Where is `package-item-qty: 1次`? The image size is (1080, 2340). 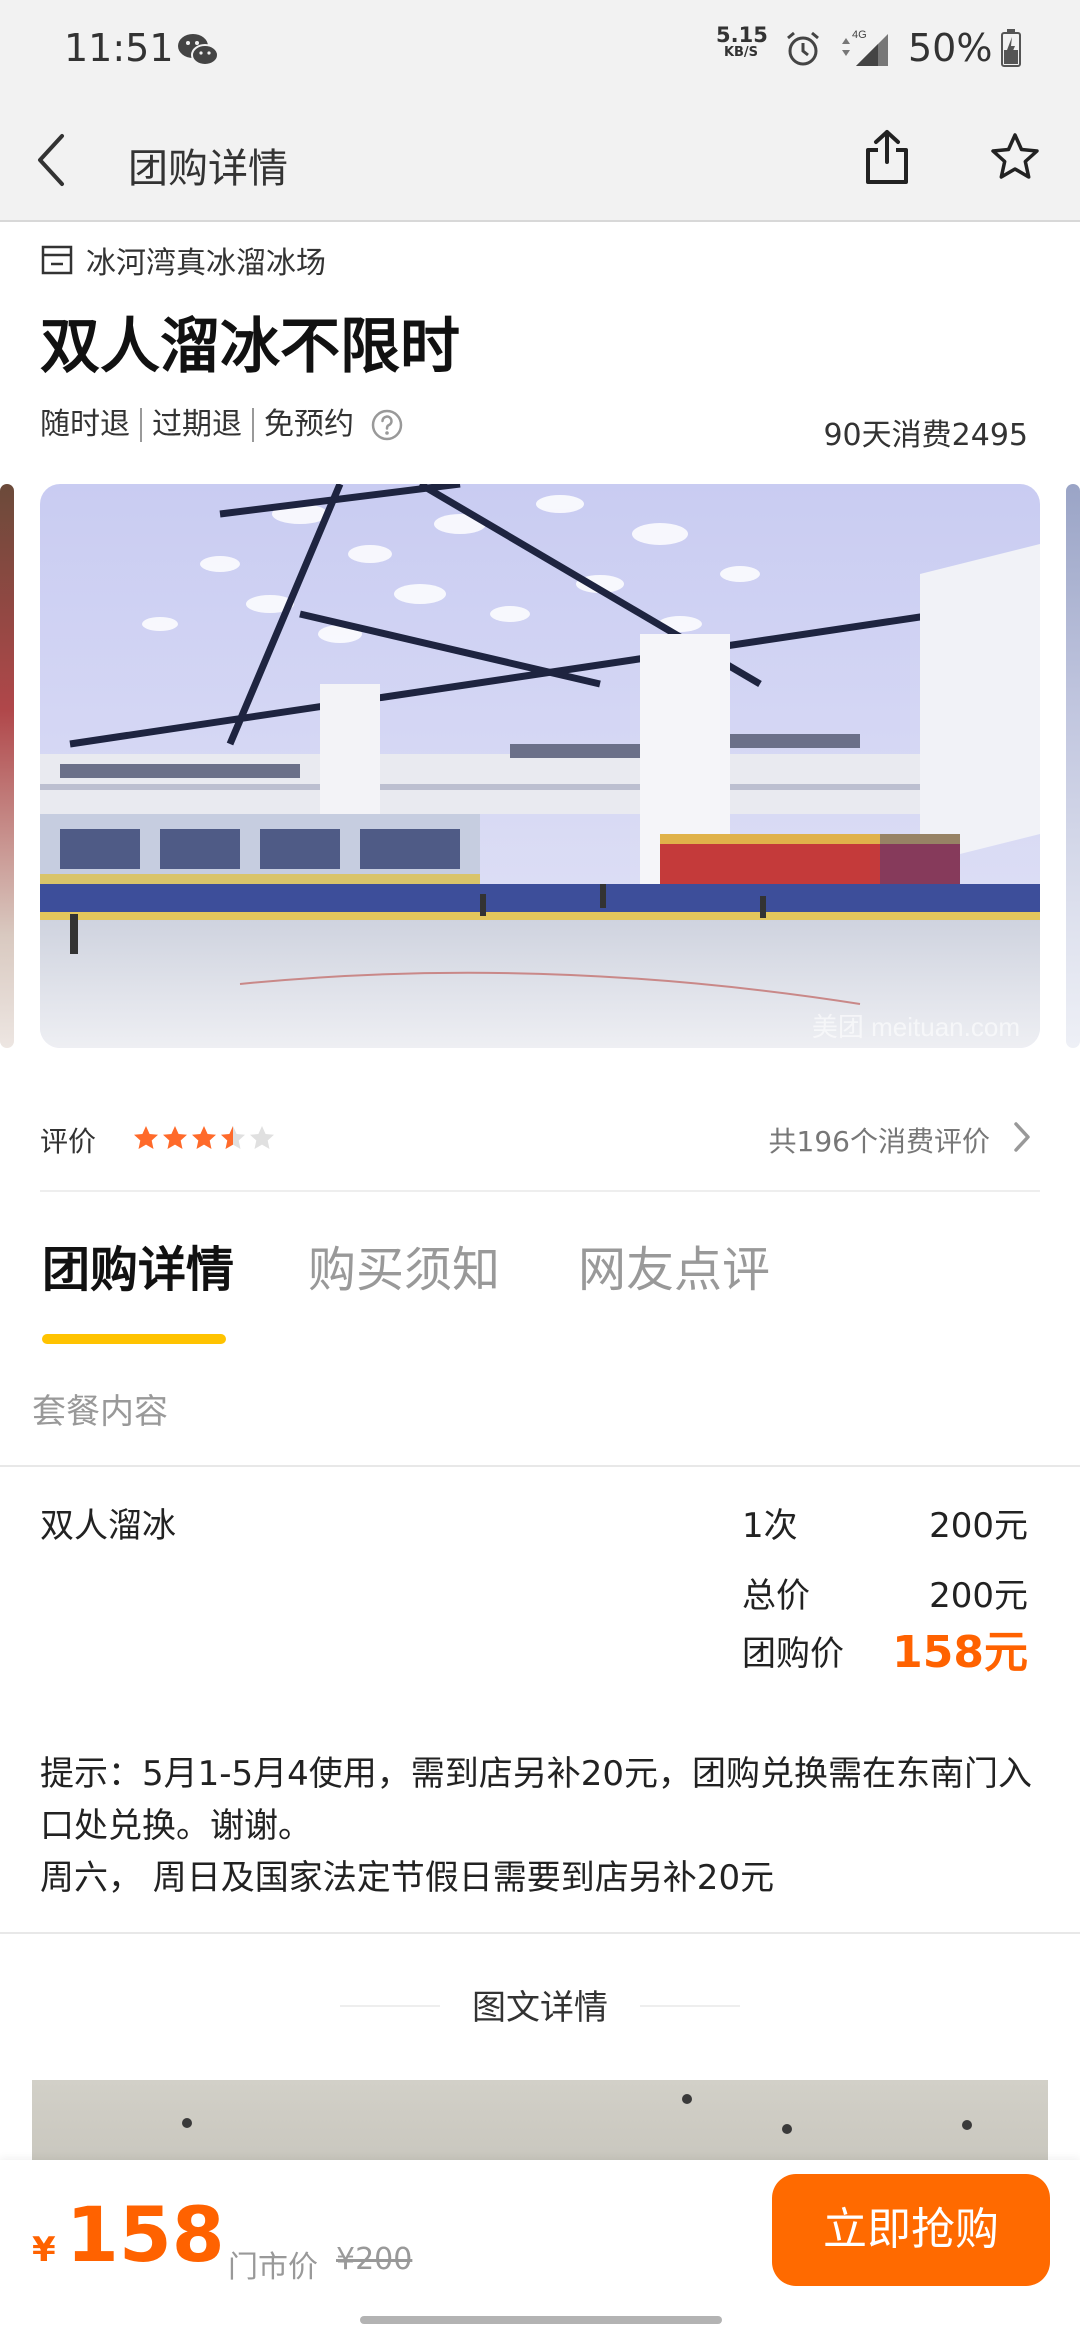 package-item-qty: 1次 is located at coordinates (770, 1526).